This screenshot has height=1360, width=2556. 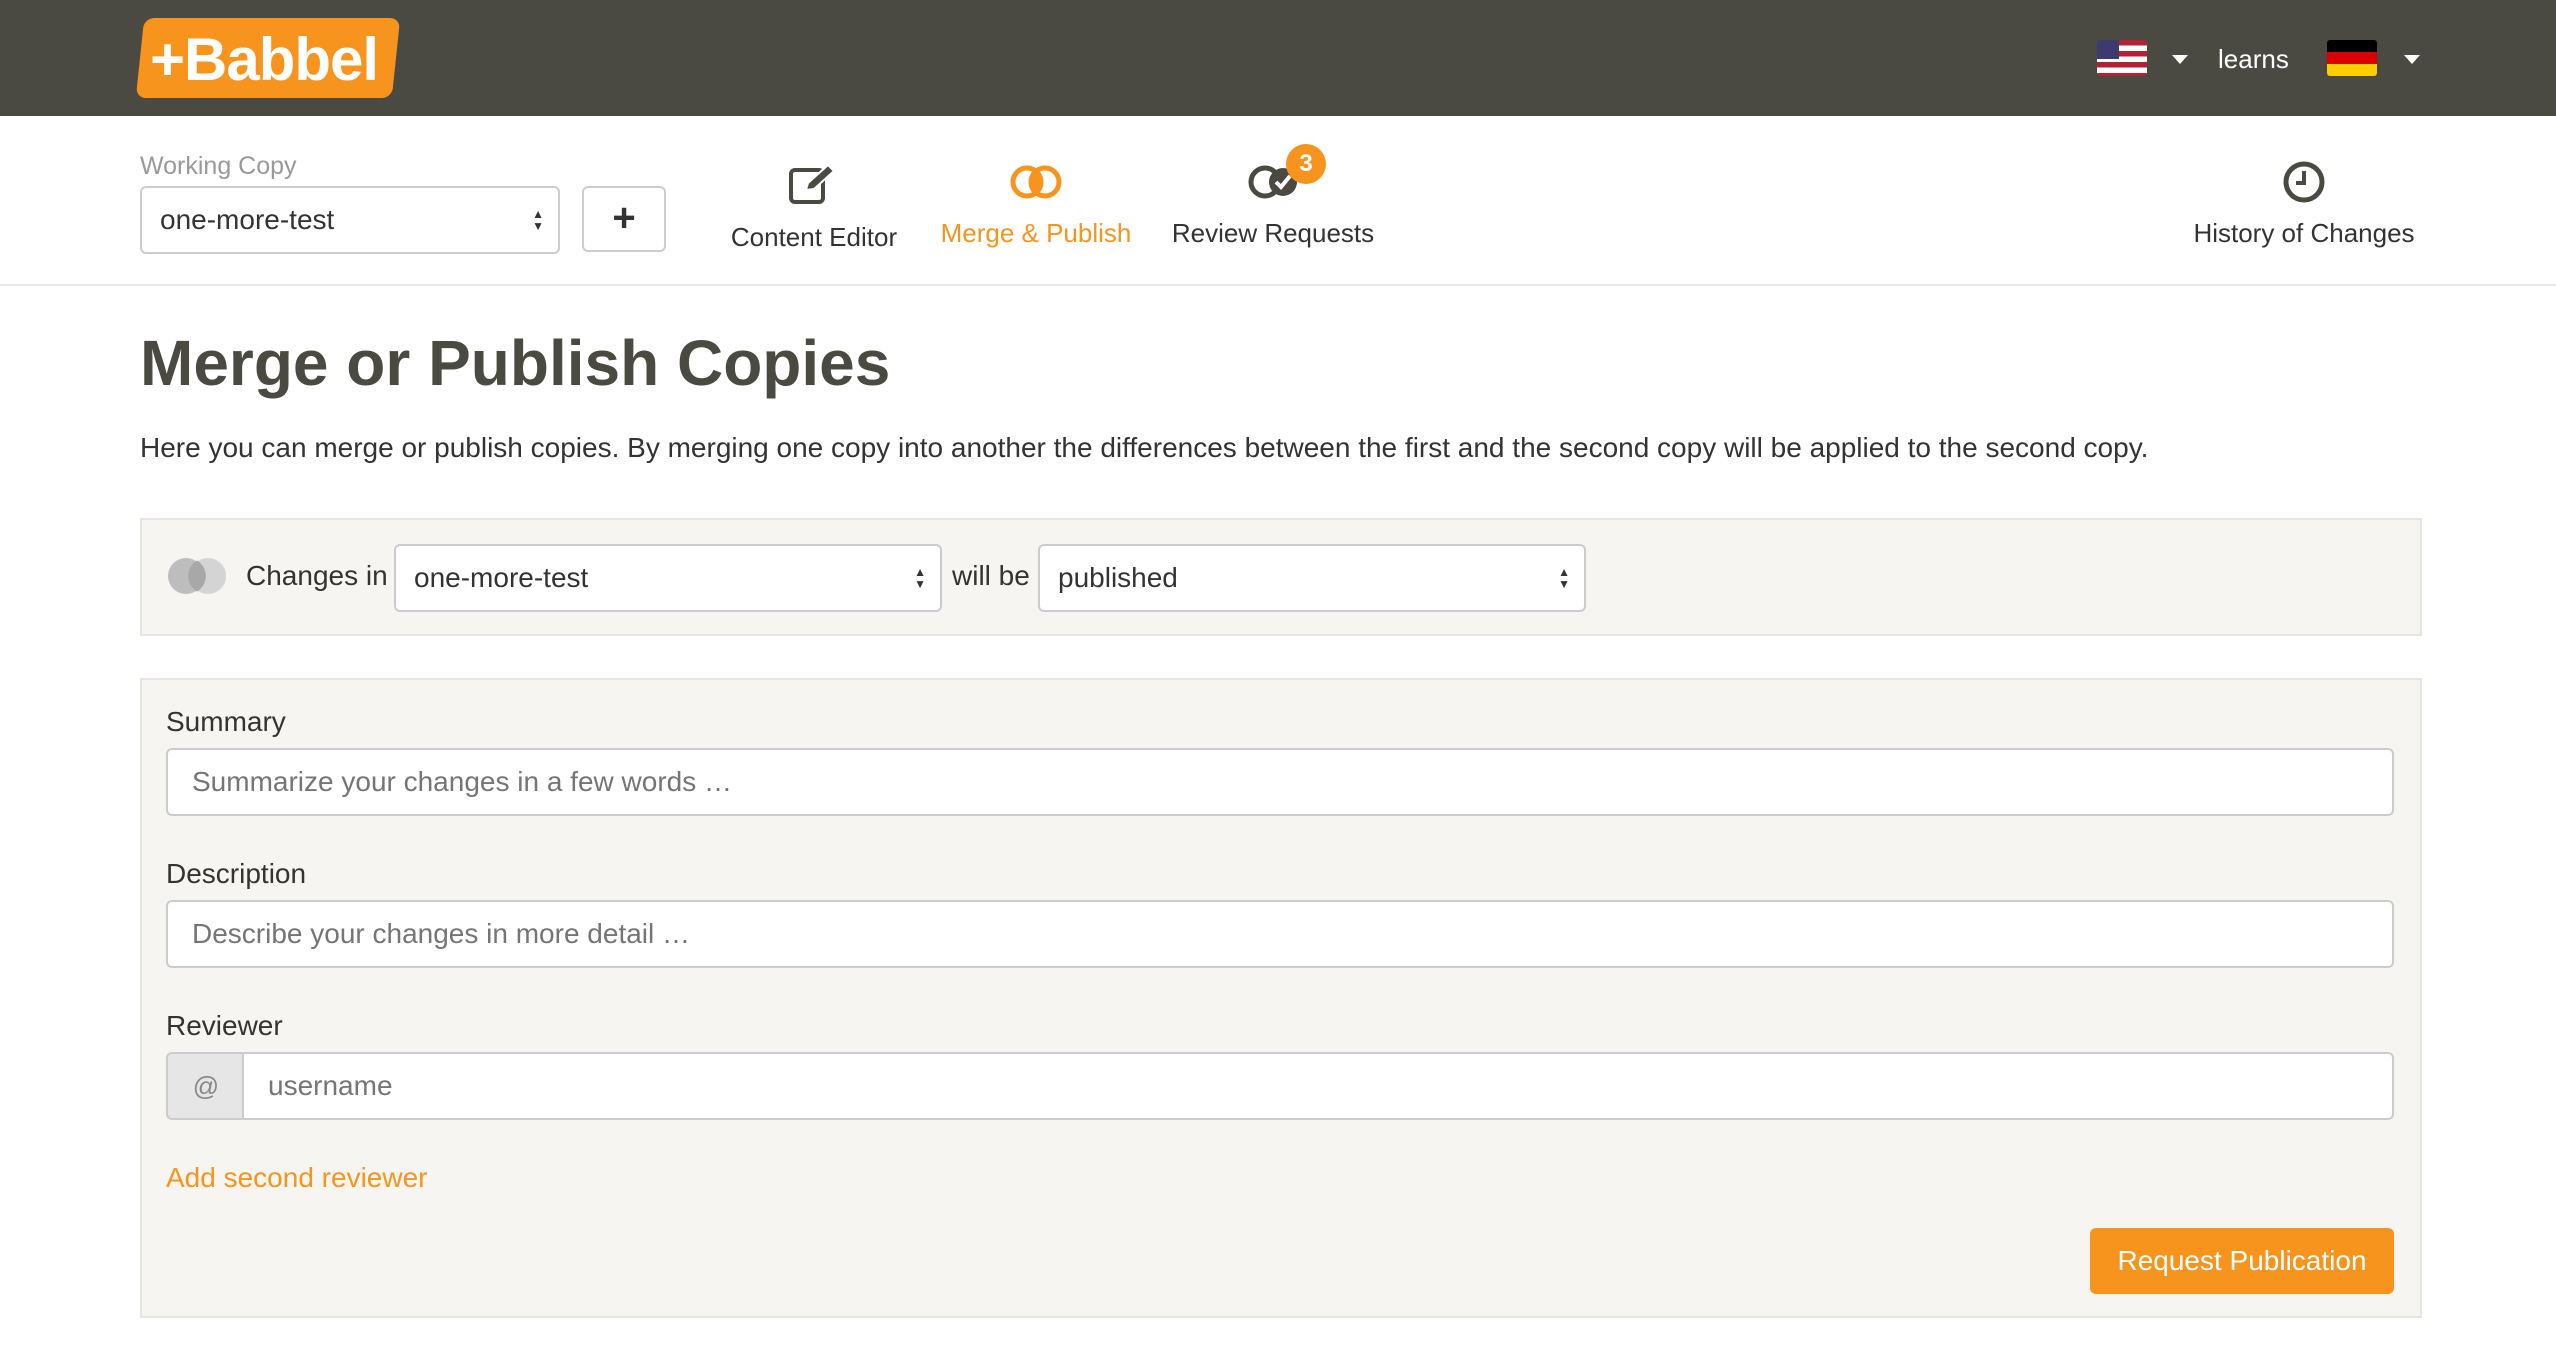 What do you see at coordinates (236, 873) in the screenshot?
I see `description-label: Description` at bounding box center [236, 873].